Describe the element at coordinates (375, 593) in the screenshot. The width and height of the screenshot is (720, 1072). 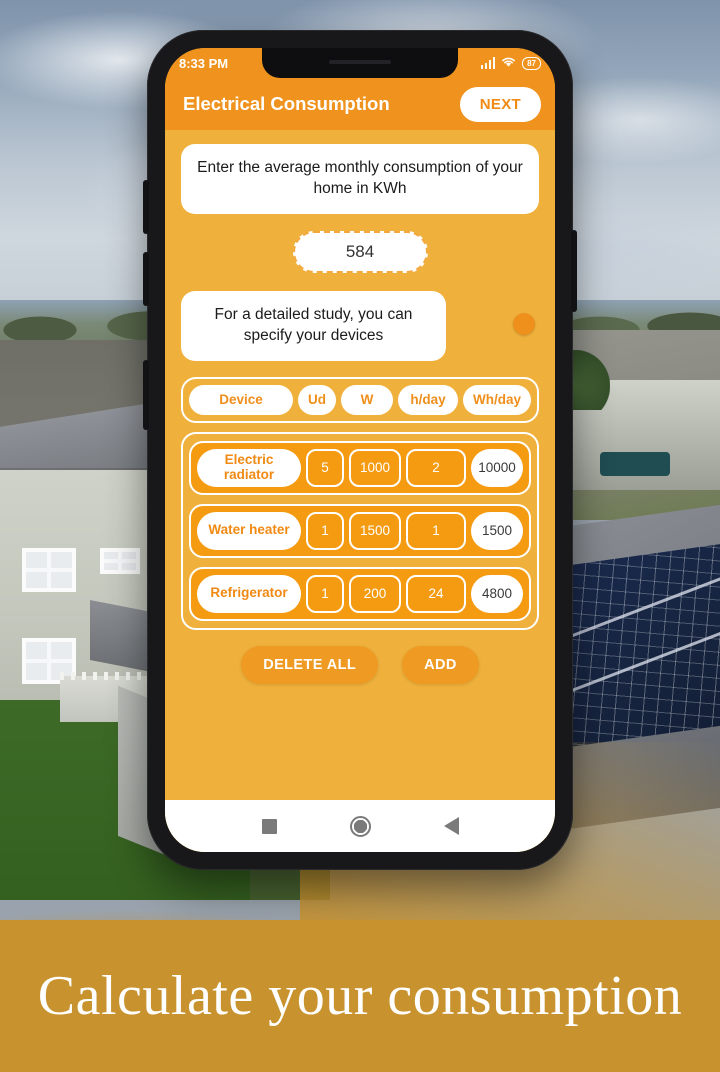
I see `device-watt-field: 200` at that location.